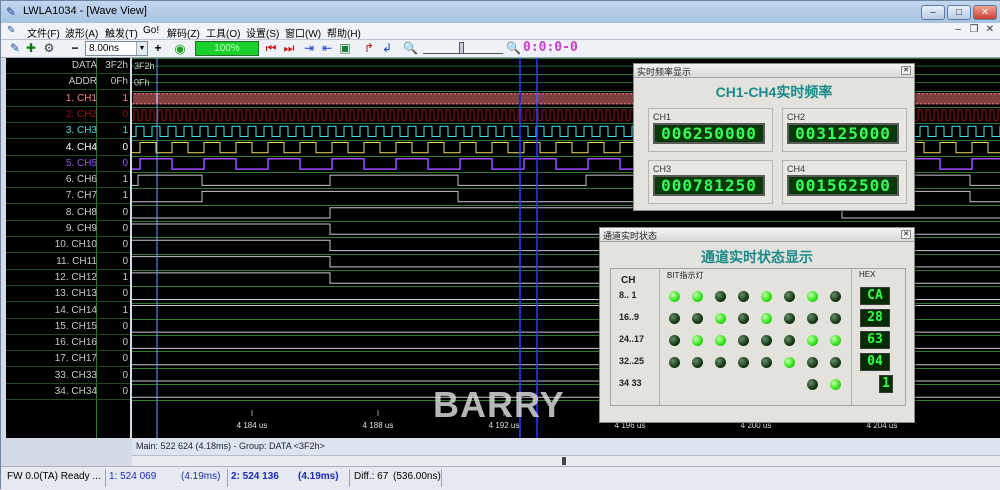  What do you see at coordinates (68, 294) in the screenshot?
I see `channel-row: 13. CH13 0` at bounding box center [68, 294].